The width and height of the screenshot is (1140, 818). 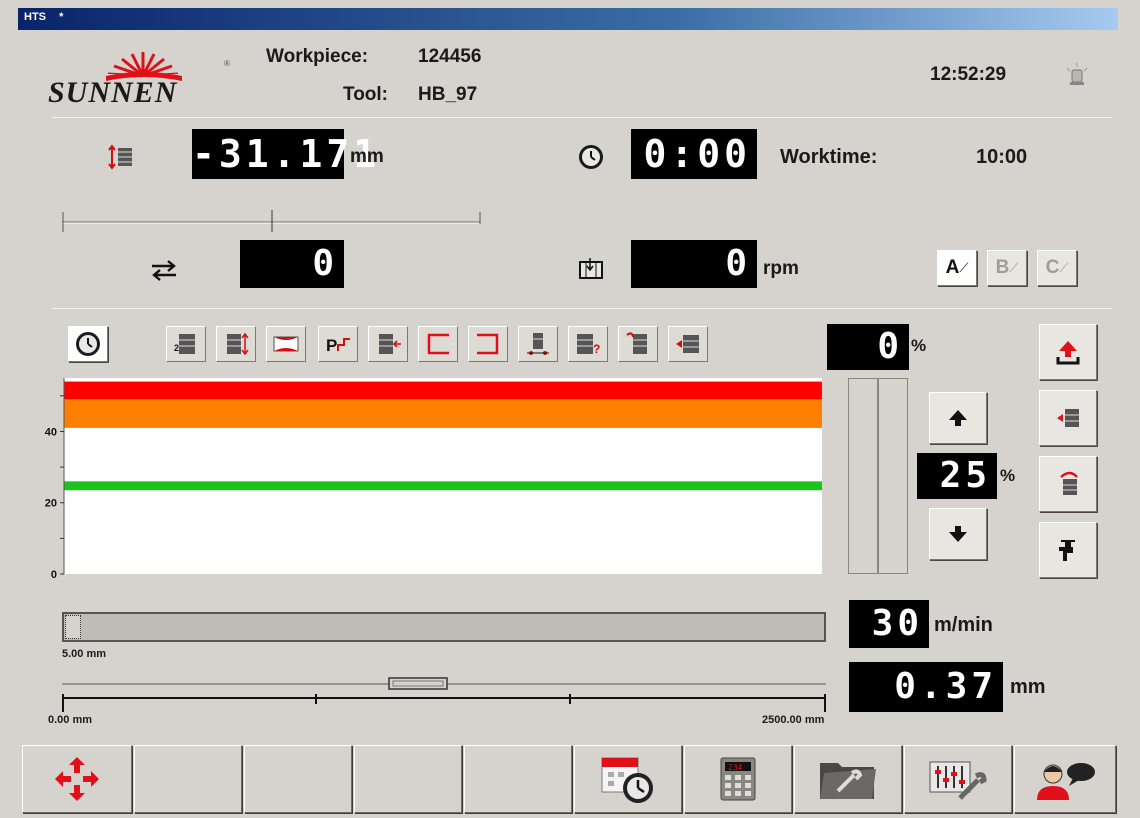 I want to click on cycle-spread-button, so click(x=236, y=344).